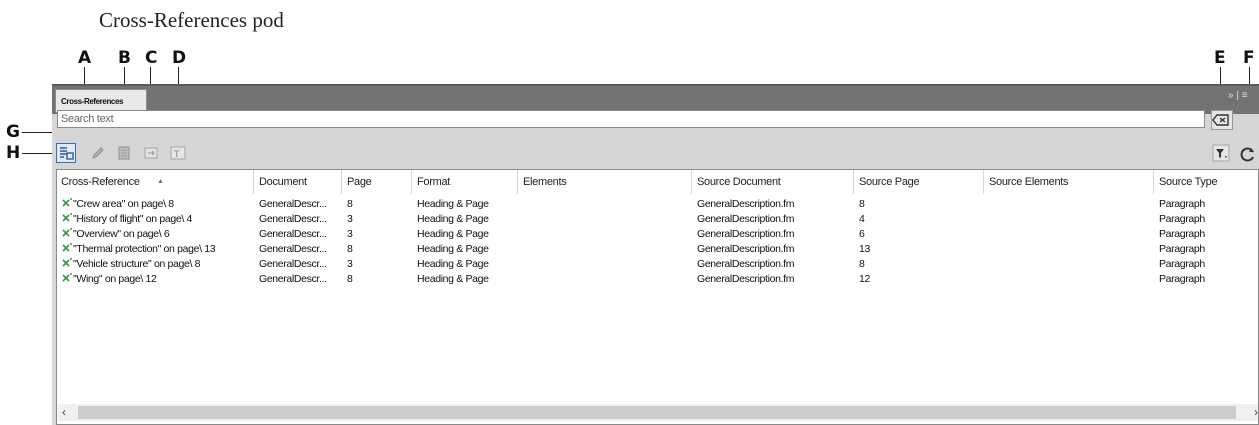  I want to click on table-cell: "Thermal protection" on page\ 13, so click(144, 249).